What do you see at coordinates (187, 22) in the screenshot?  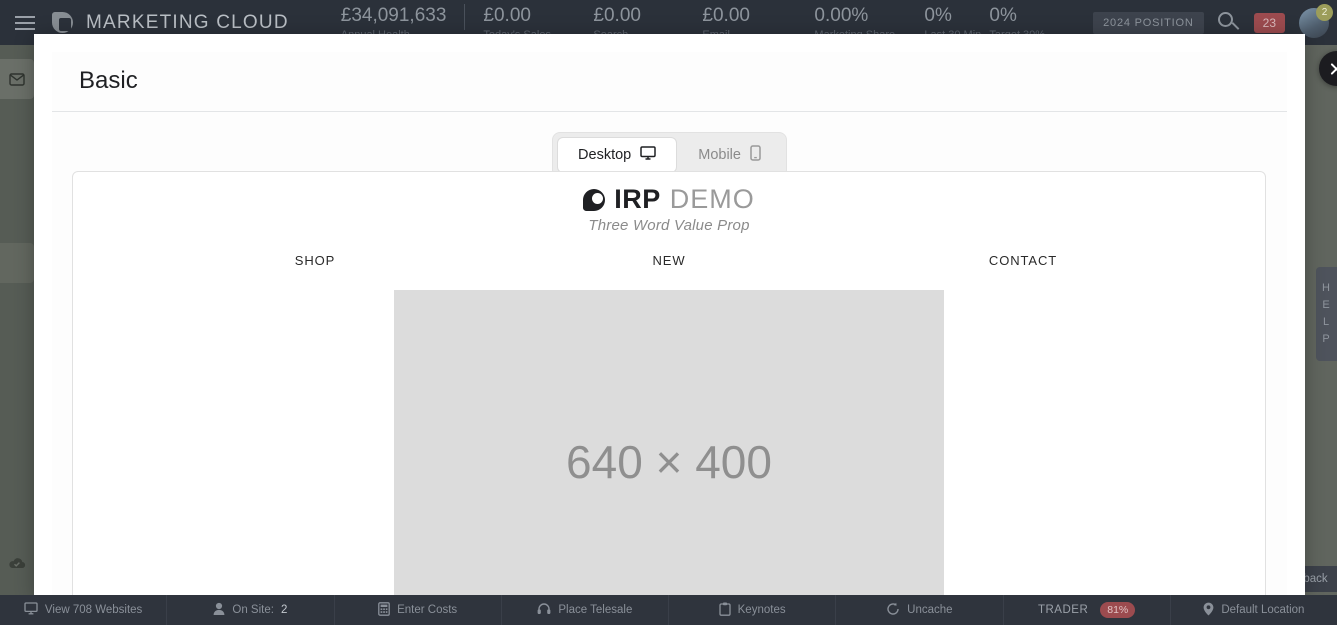 I see `brand-name: MARKETING CLOUD` at bounding box center [187, 22].